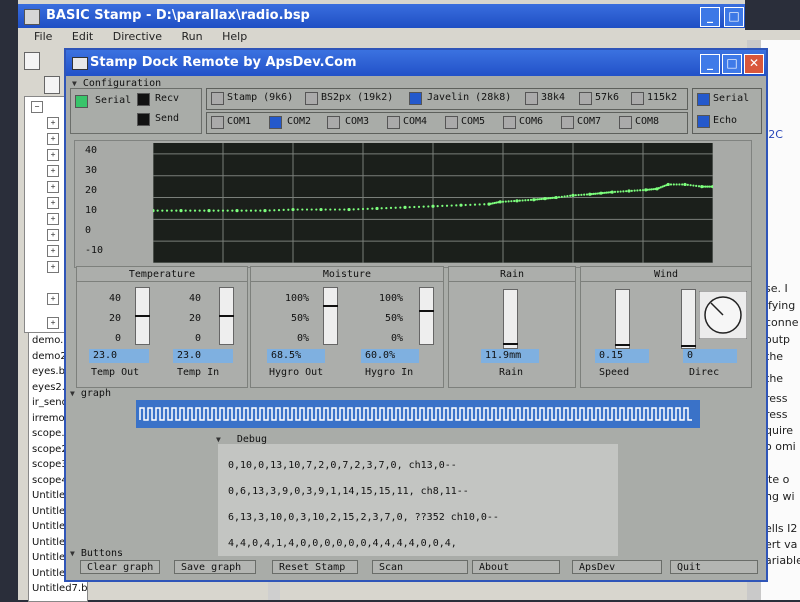 The height and width of the screenshot is (602, 800). What do you see at coordinates (567, 122) in the screenshot?
I see `com7-checkbox` at bounding box center [567, 122].